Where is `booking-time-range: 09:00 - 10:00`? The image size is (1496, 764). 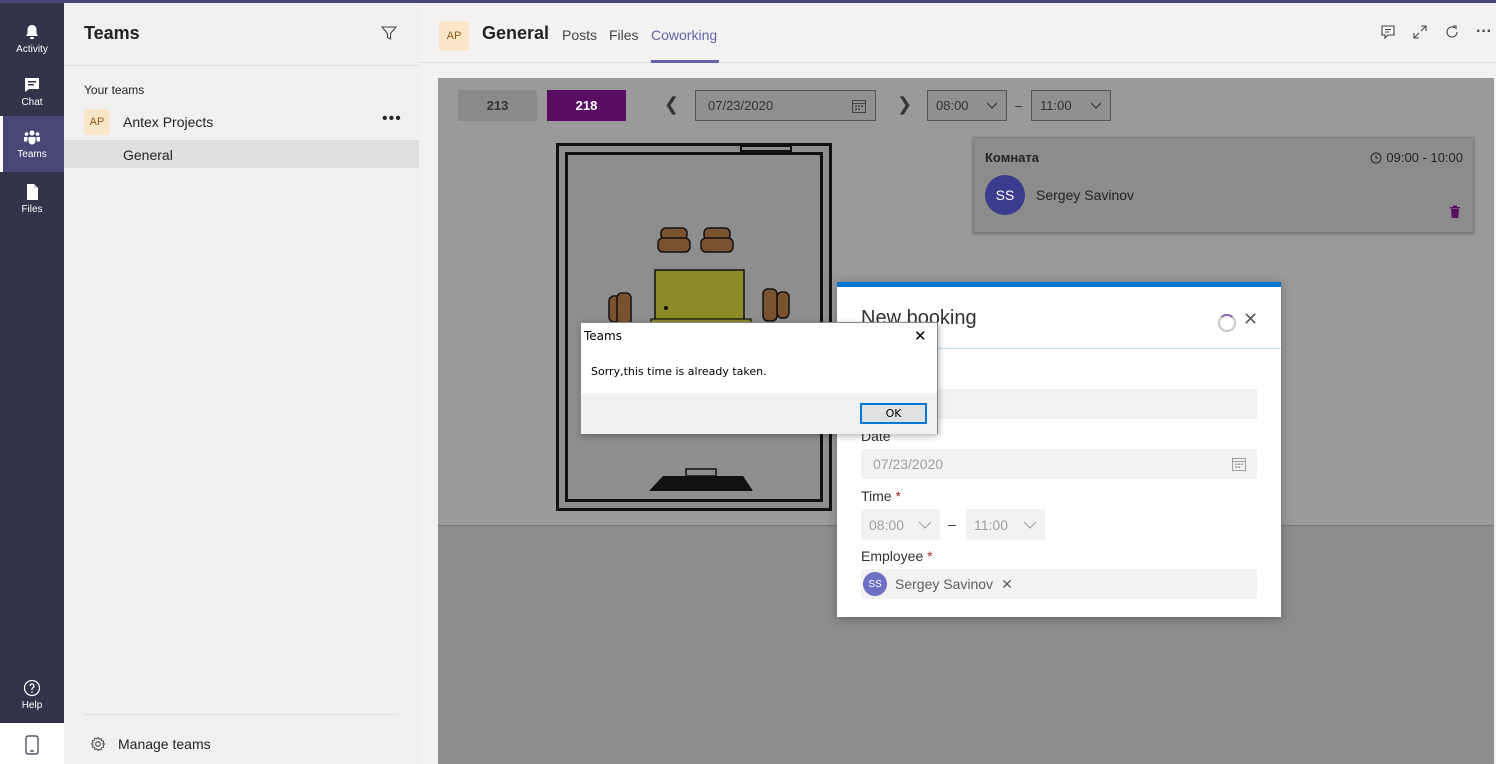
booking-time-range: 09:00 - 10:00 is located at coordinates (1424, 157).